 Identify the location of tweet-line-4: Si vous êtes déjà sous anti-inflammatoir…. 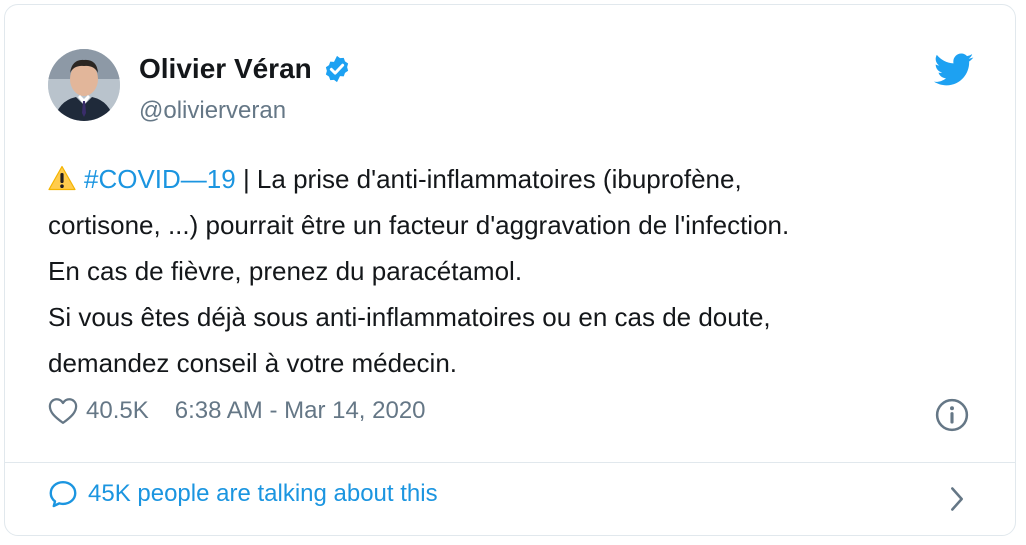
(409, 317).